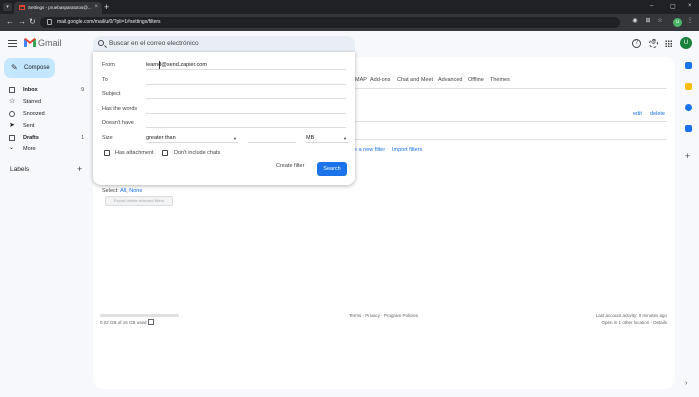 The image size is (699, 397). What do you see at coordinates (14, 67) in the screenshot?
I see `pencil-icon: ✎` at bounding box center [14, 67].